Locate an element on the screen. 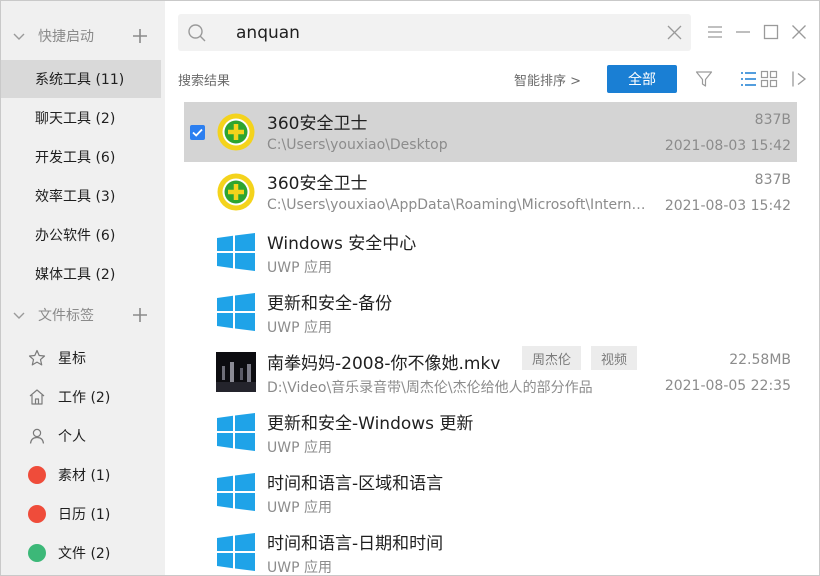 Image resolution: width=820 pixels, height=576 pixels. file-tags-title: 文件标签 is located at coordinates (66, 316).